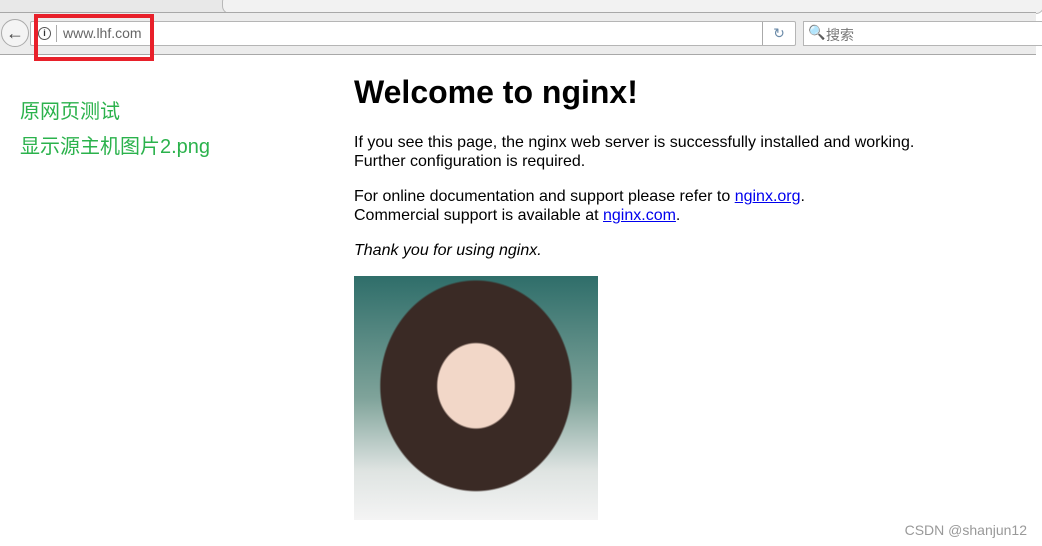  Describe the element at coordinates (94, 37) in the screenshot. I see `url-highlight-box` at that location.